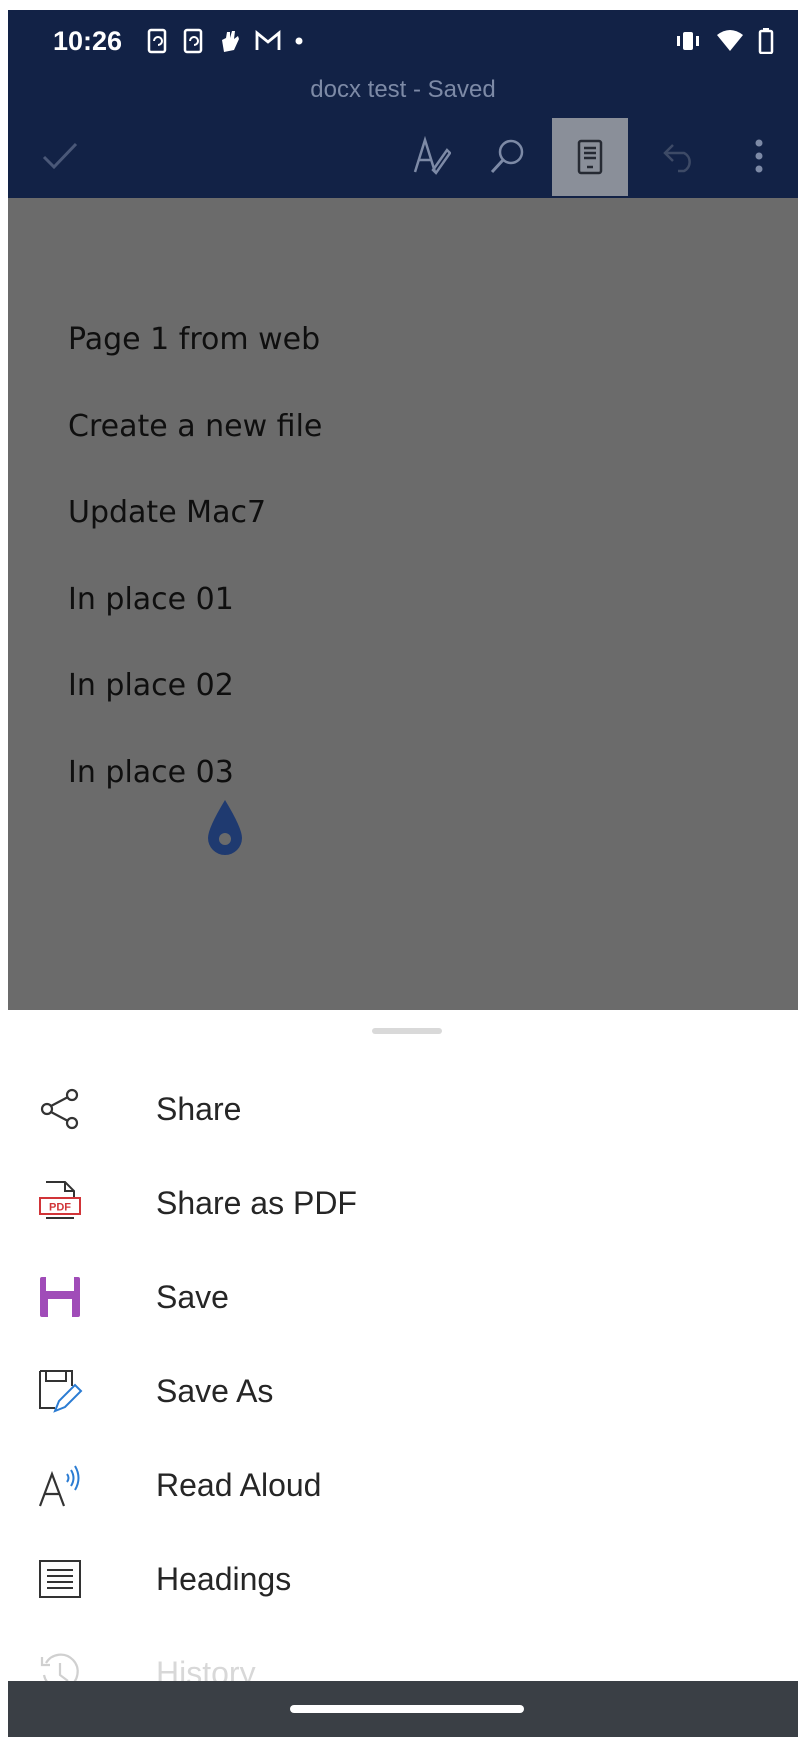 The image size is (798, 1737). Describe the element at coordinates (151, 685) in the screenshot. I see `document-line: In place 02` at that location.